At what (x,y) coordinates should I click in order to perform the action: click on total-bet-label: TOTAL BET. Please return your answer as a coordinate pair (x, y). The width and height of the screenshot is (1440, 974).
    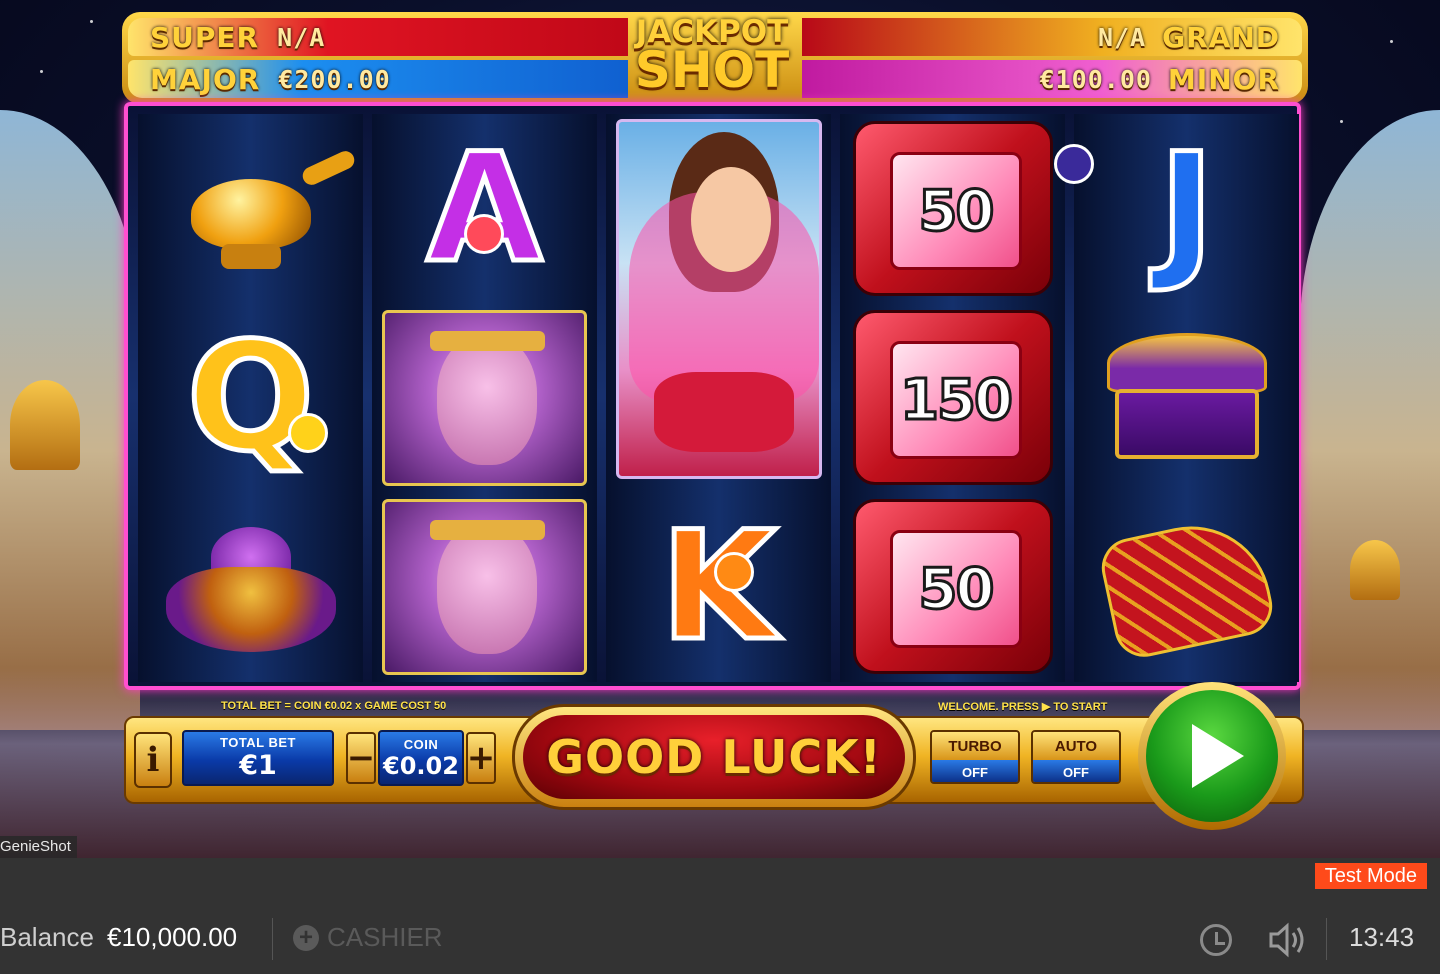
    Looking at the image, I should click on (258, 742).